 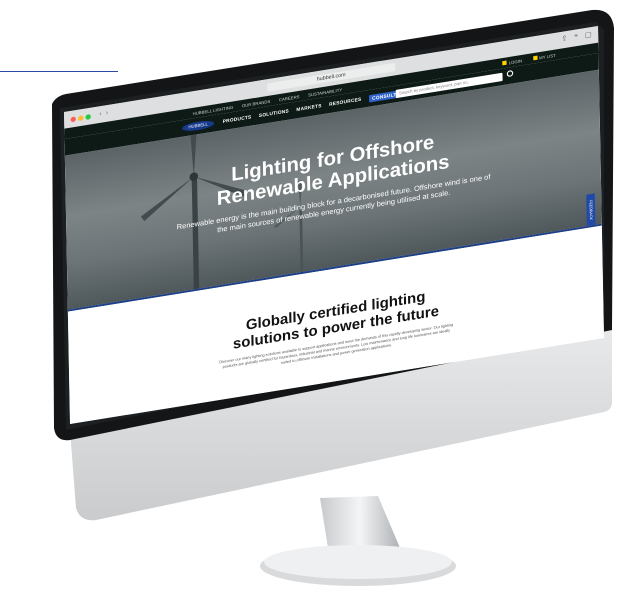 I want to click on new-tab-icon: +, so click(x=576, y=36).